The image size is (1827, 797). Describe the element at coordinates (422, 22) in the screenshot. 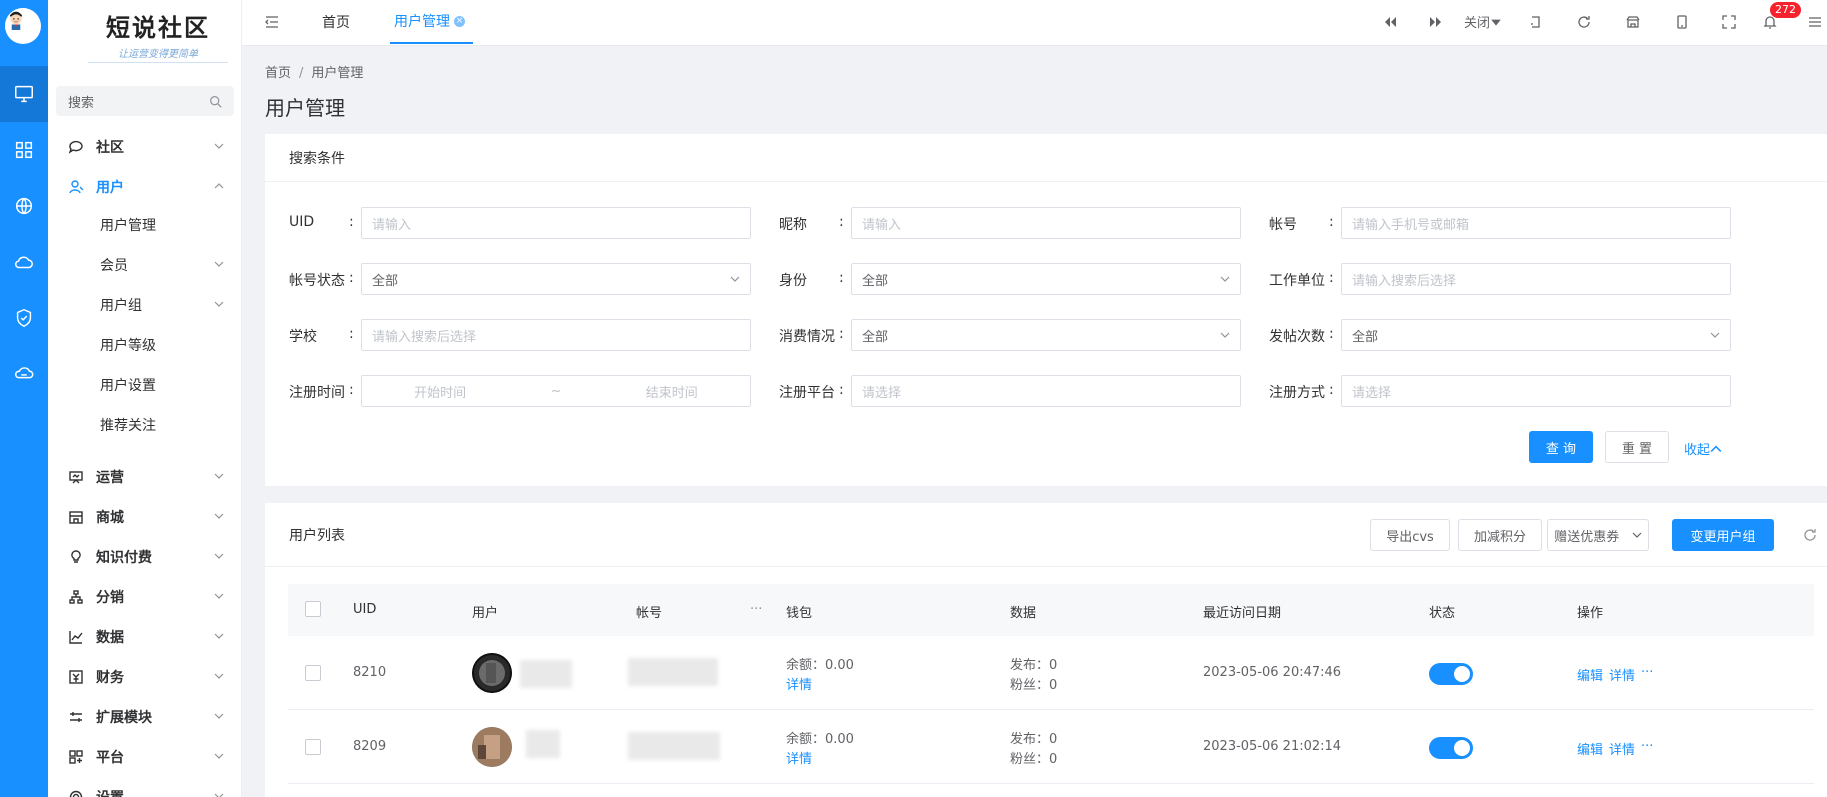

I see `tab-user-management-label: 用户管理` at that location.